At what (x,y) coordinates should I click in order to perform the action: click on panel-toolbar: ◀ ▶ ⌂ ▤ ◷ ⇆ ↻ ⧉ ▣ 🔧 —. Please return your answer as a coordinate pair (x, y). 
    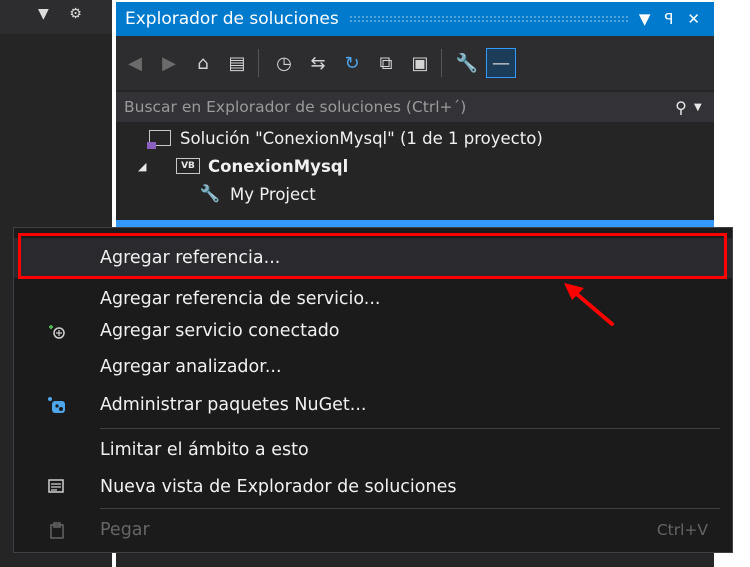
    Looking at the image, I should click on (415, 63).